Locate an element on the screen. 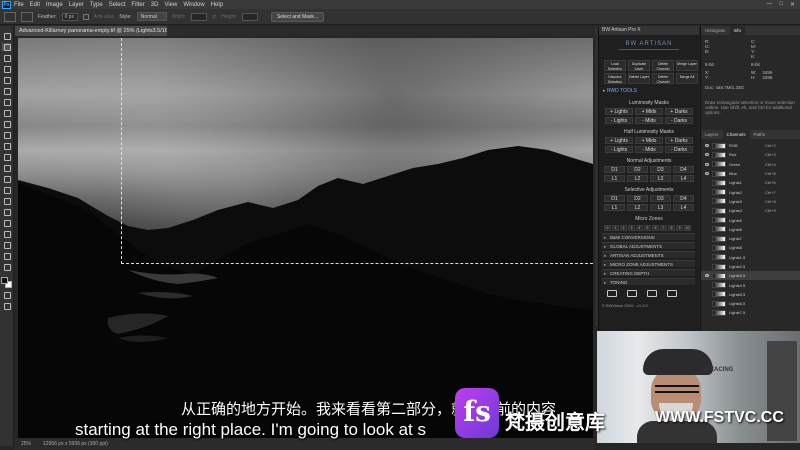 The height and width of the screenshot is (450, 800). mail-icon is located at coordinates (632, 293).